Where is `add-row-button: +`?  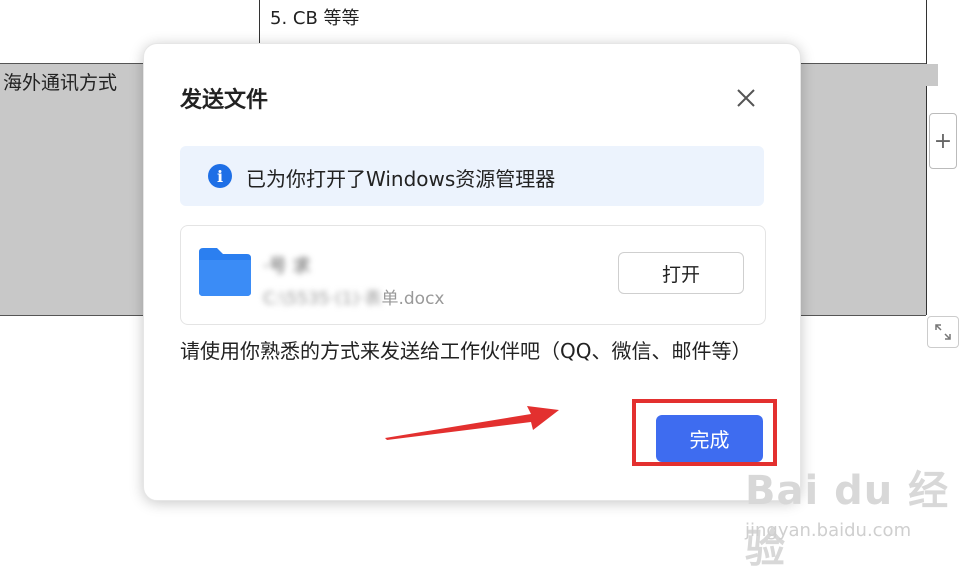
add-row-button: + is located at coordinates (943, 141).